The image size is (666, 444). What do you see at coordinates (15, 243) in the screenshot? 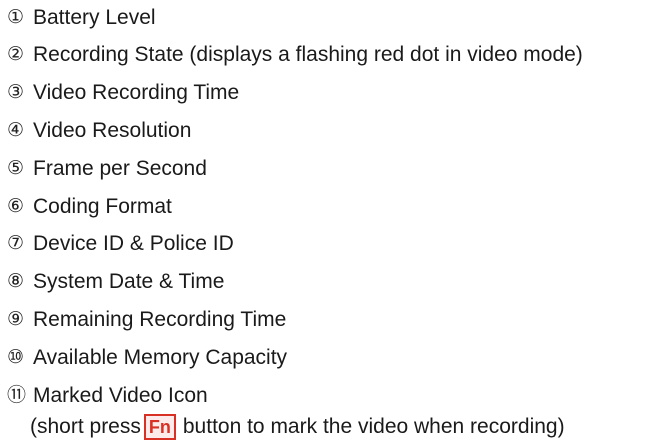
I see `item-number: ⑦` at bounding box center [15, 243].